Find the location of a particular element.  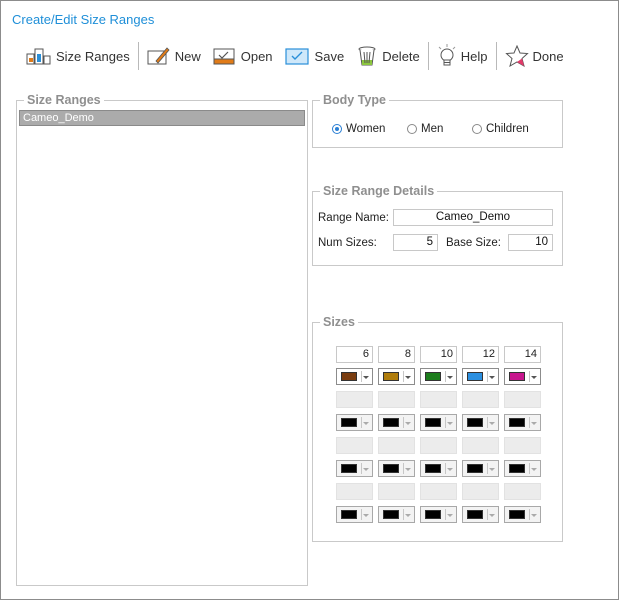

open-button: Open is located at coordinates (243, 56).